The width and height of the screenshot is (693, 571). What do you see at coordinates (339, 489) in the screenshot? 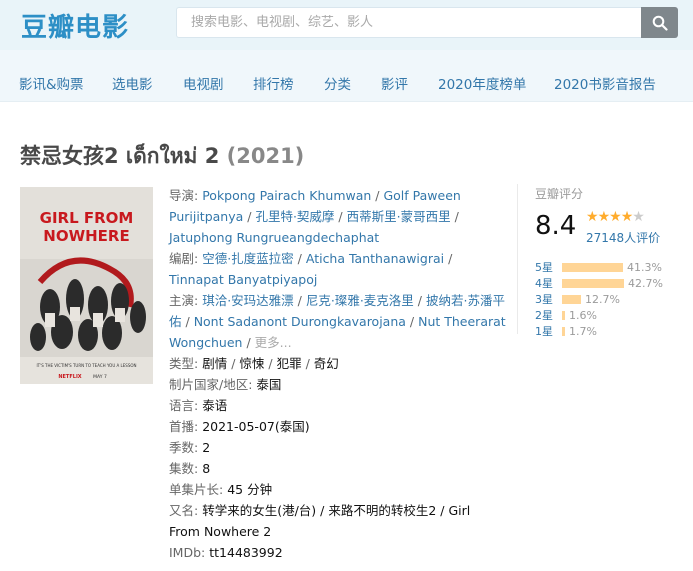
I see `runtime-row: 单集片长: 45 分钟` at bounding box center [339, 489].